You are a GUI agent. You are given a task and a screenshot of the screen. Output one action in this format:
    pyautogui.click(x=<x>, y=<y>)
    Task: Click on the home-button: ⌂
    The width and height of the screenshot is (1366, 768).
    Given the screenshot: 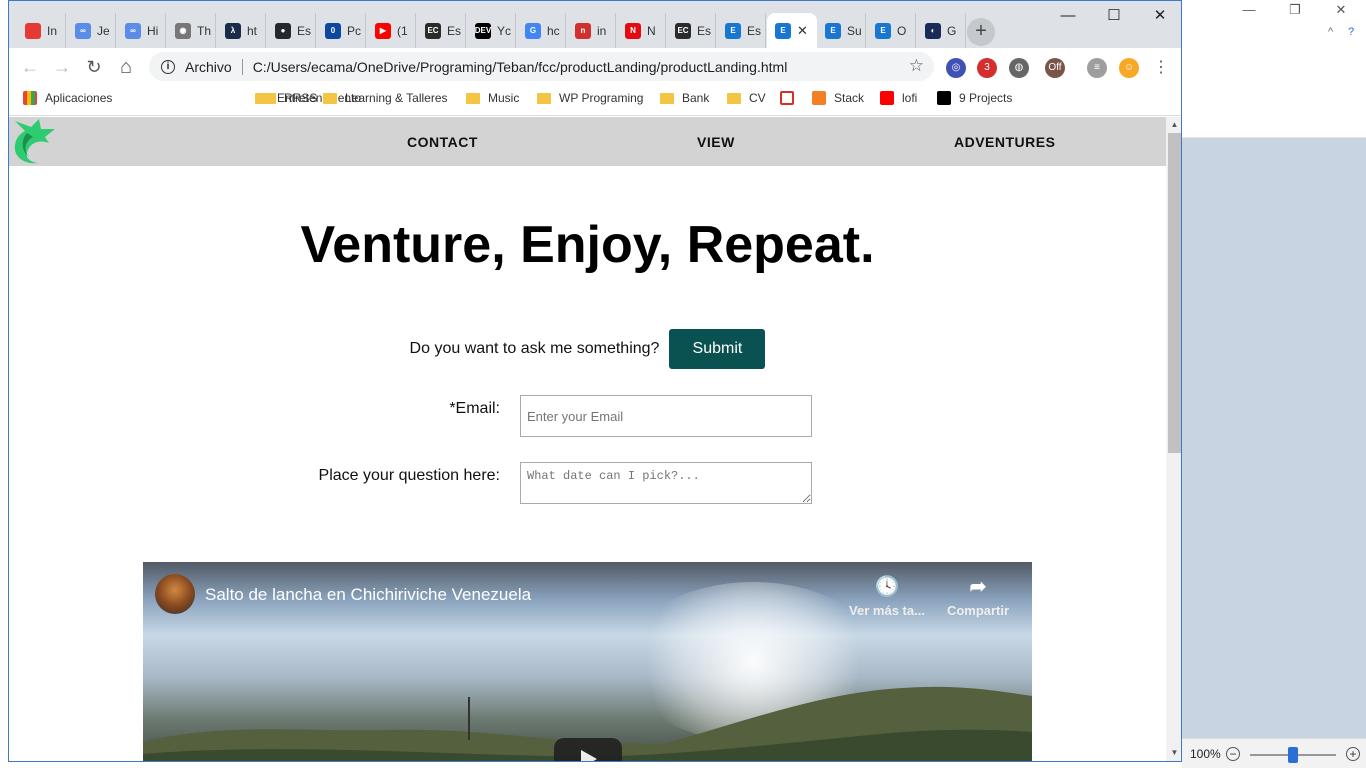 What is the action you would take?
    pyautogui.click(x=126, y=67)
    